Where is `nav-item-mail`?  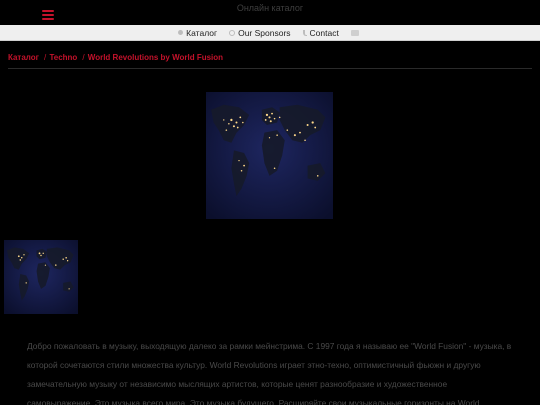
nav-item-mail is located at coordinates (356, 32).